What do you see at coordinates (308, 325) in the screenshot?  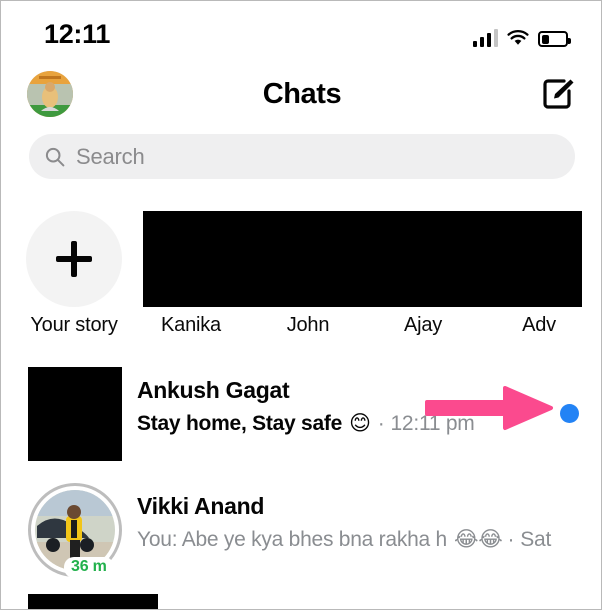 I see `story-label: John` at bounding box center [308, 325].